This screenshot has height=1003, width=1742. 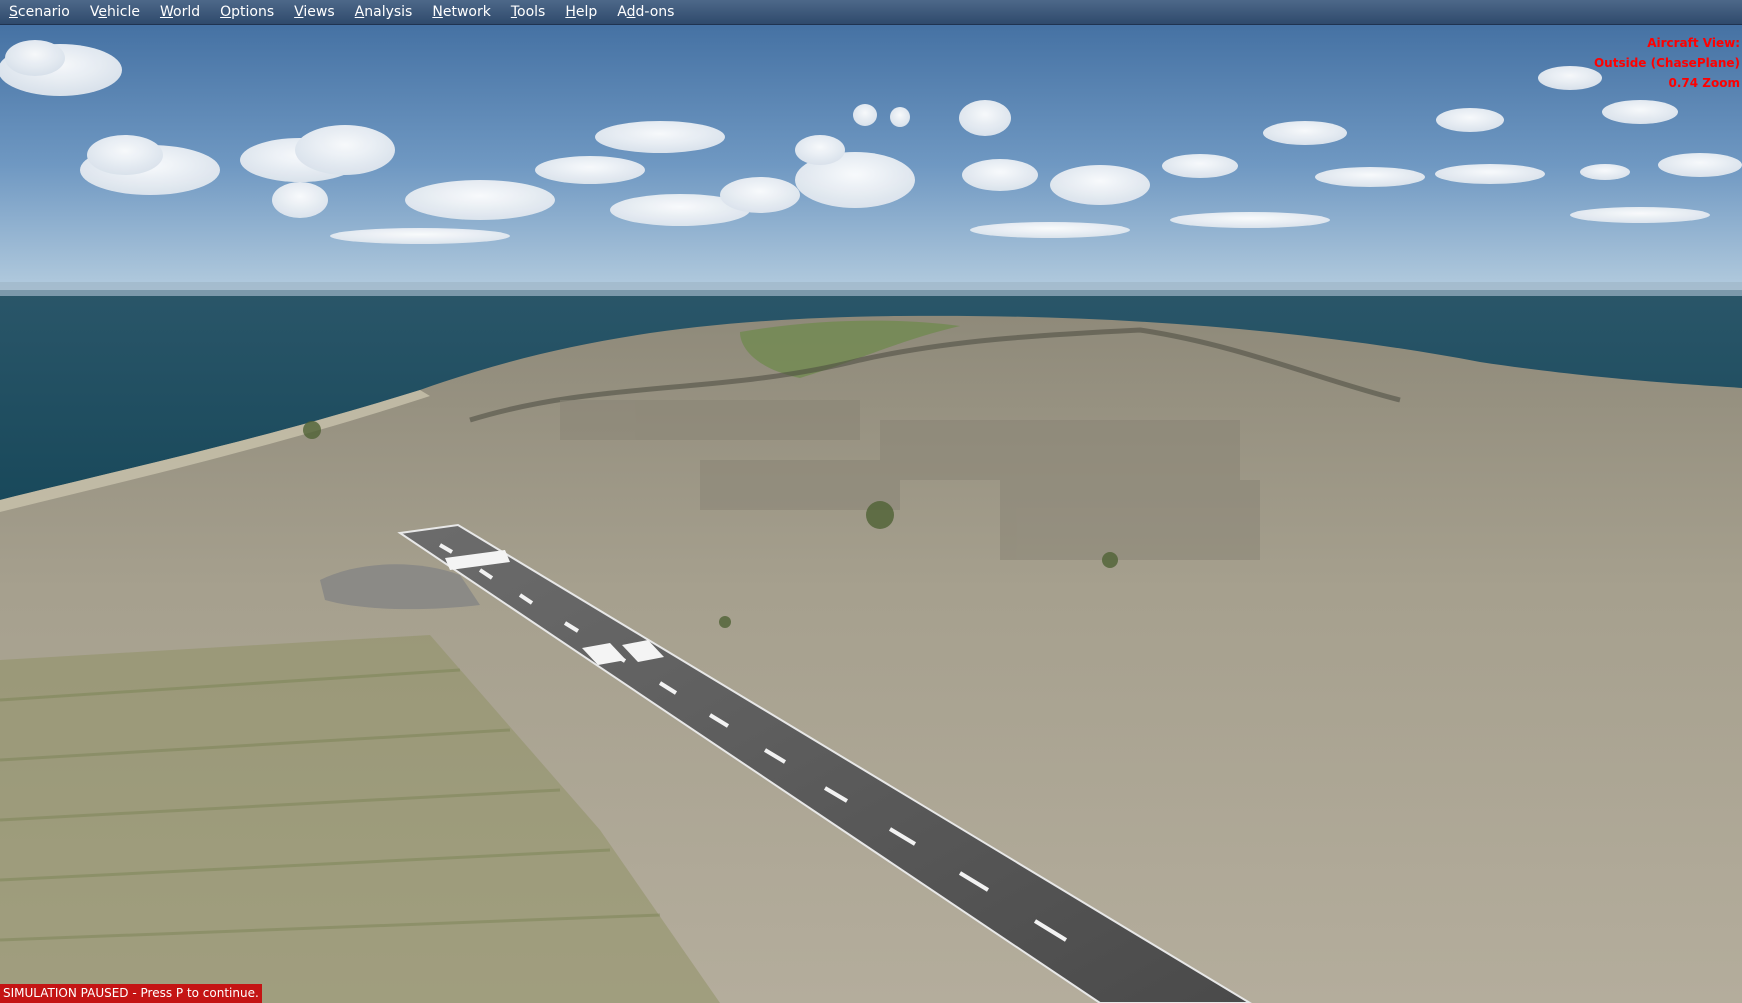 What do you see at coordinates (1693, 43) in the screenshot?
I see `aircraft-view-title: Aircraft View:` at bounding box center [1693, 43].